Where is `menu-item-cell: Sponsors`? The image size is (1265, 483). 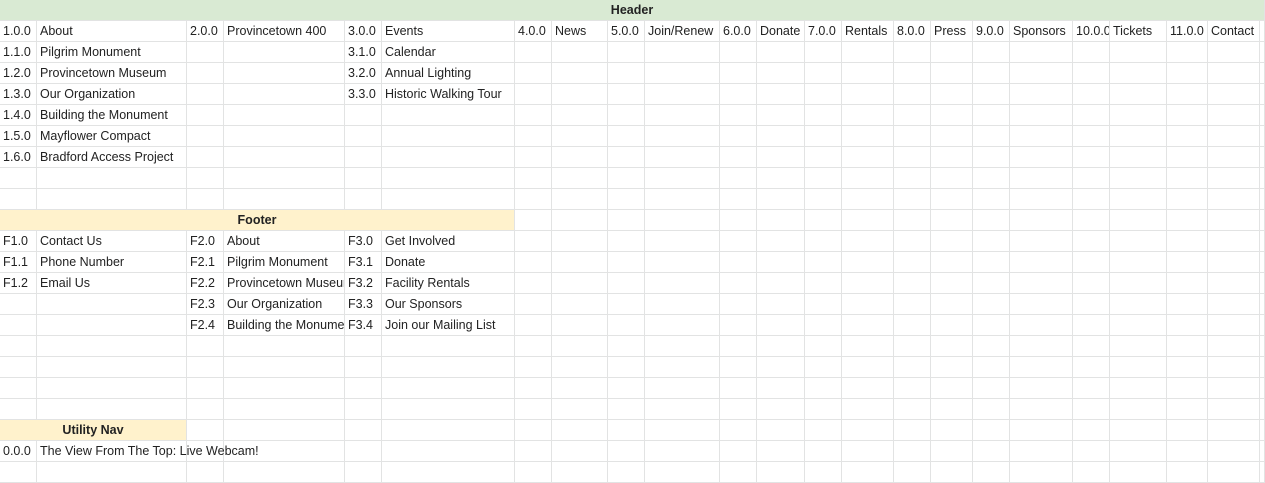
menu-item-cell: Sponsors is located at coordinates (1041, 31).